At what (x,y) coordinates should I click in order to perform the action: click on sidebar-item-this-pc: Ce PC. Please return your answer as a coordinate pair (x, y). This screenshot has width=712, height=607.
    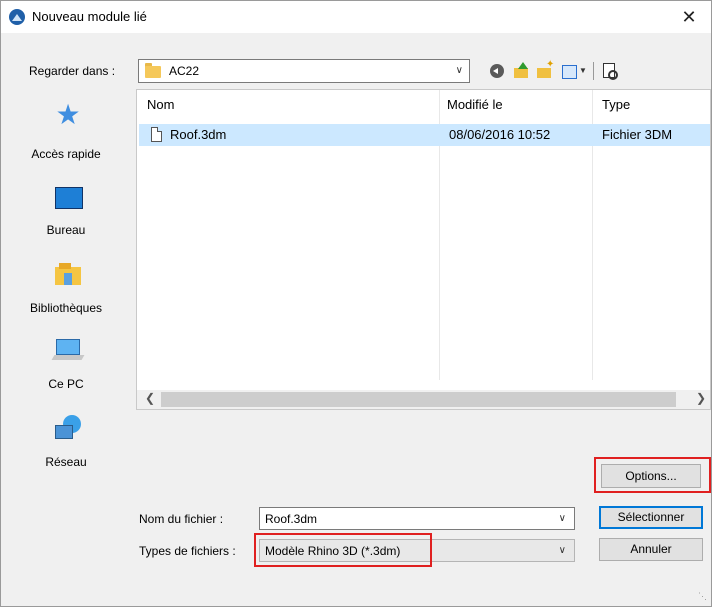
    Looking at the image, I should click on (66, 365).